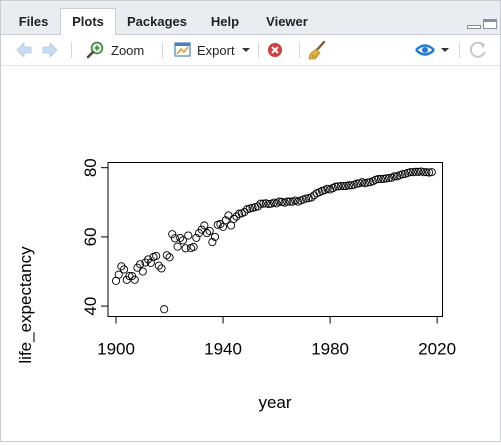 This screenshot has width=501, height=446. I want to click on tab-packages: Packages, so click(157, 21).